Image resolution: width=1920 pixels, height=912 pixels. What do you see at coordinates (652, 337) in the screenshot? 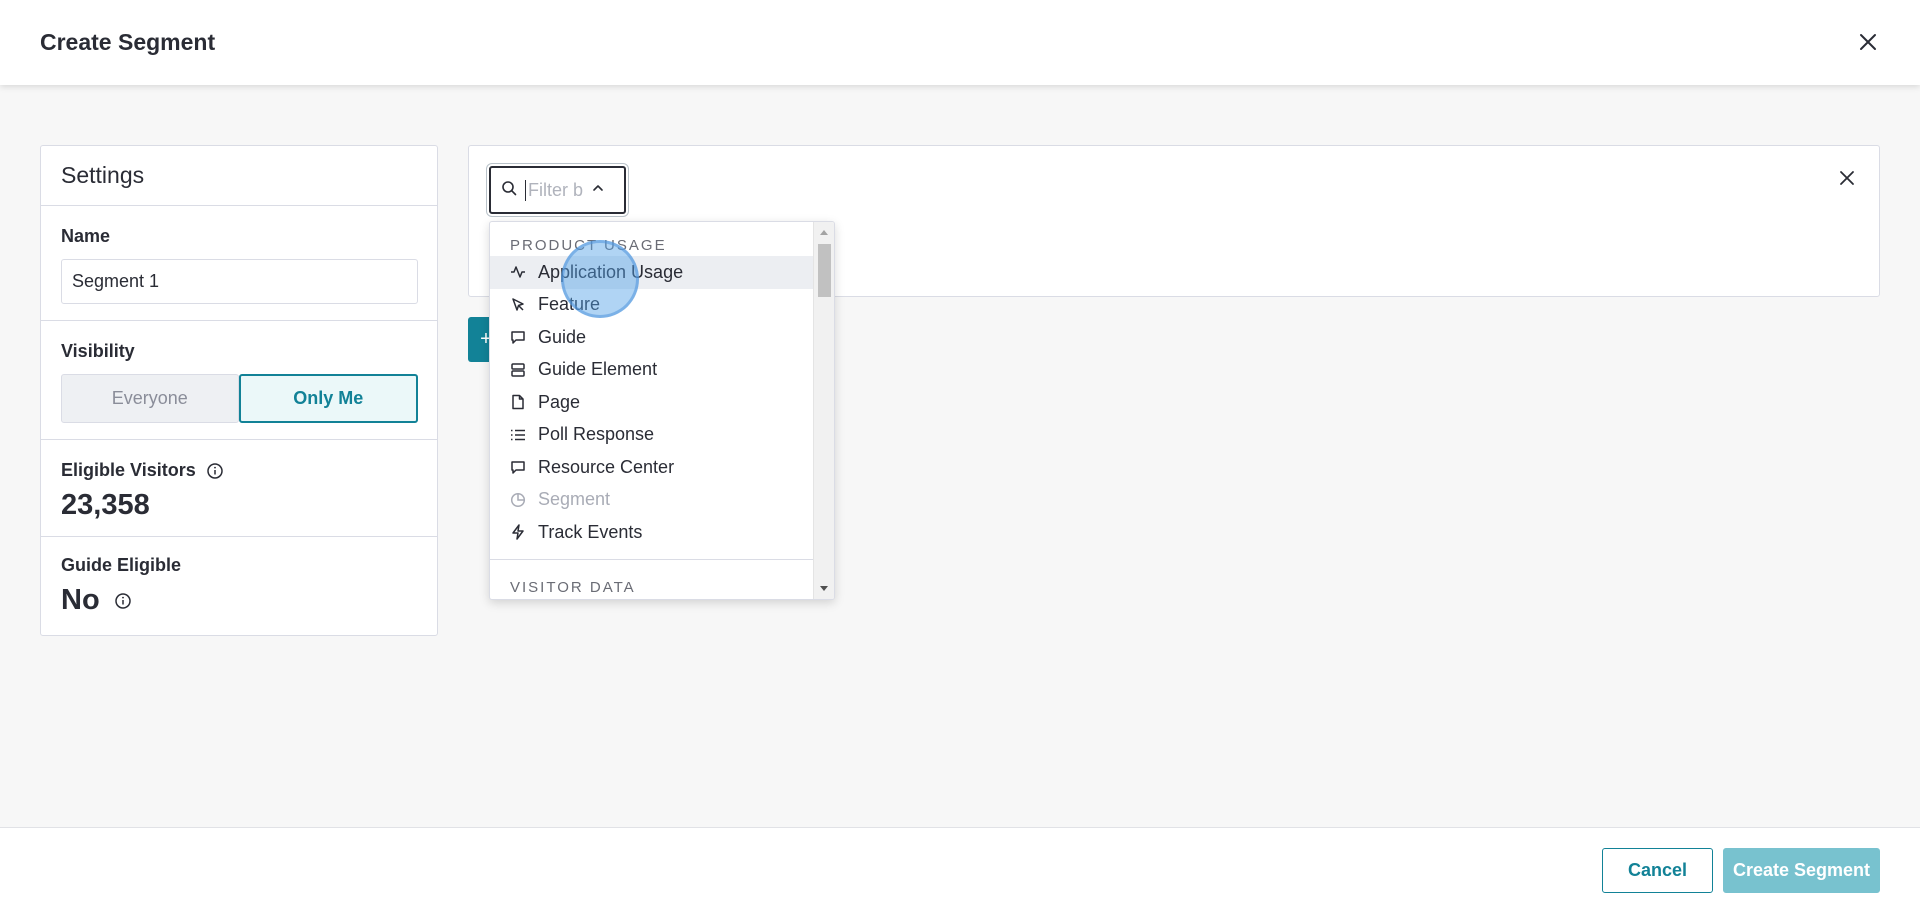
I see `dropdown-item-guide: Guide` at bounding box center [652, 337].